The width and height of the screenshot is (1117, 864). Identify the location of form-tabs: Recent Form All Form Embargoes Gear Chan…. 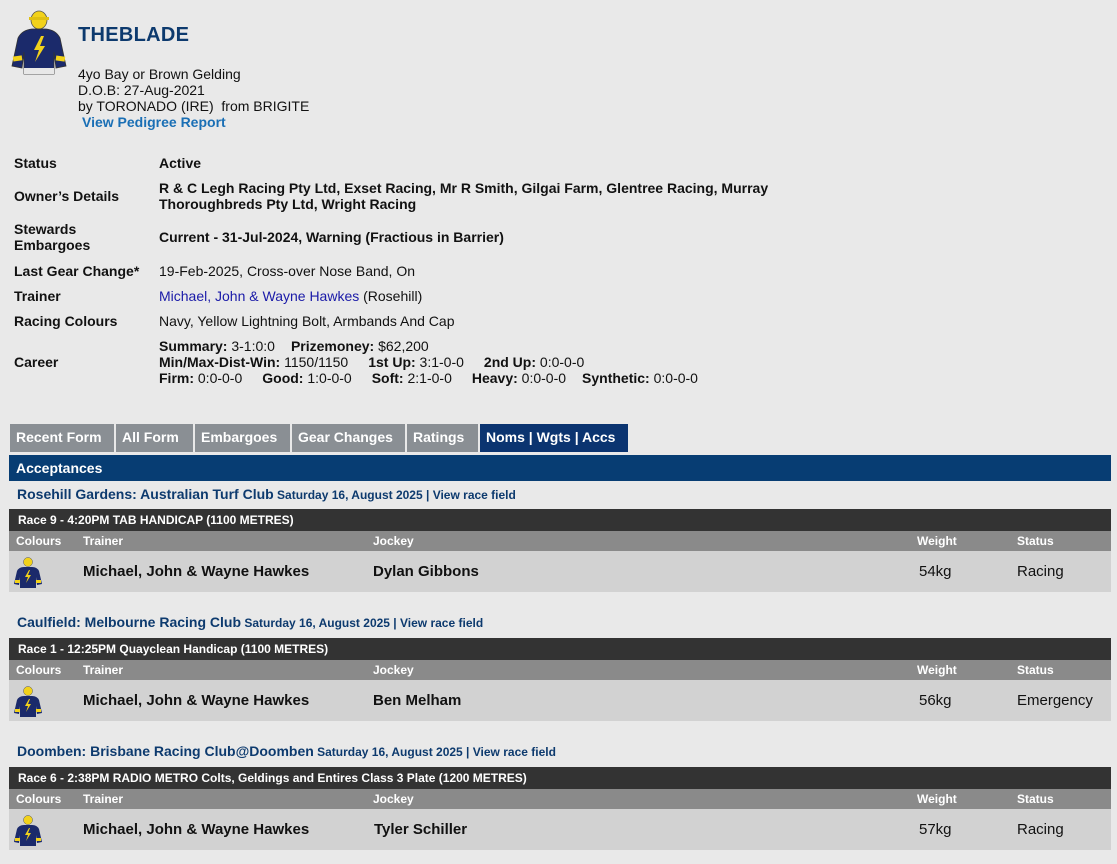
(319, 438).